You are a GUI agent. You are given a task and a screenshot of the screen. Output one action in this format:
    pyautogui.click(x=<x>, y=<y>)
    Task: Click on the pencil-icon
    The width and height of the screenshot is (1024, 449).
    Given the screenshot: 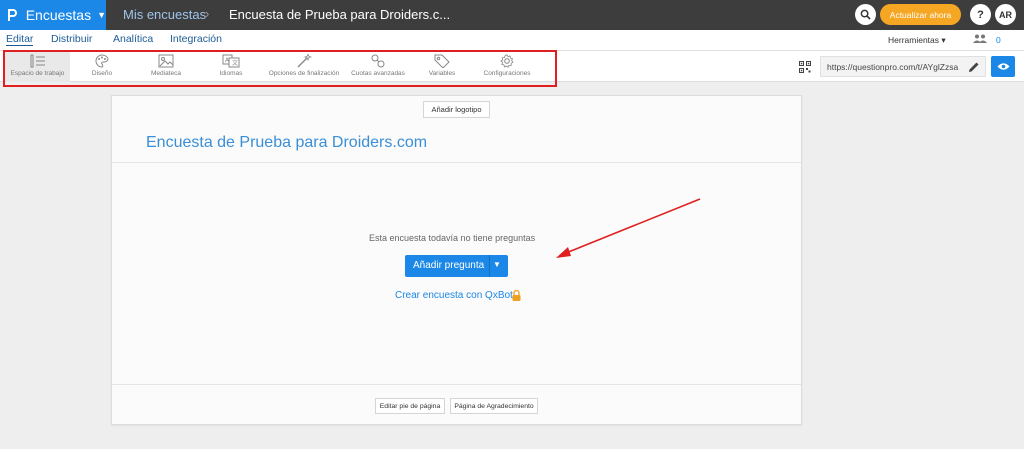 What is the action you would take?
    pyautogui.click(x=974, y=67)
    